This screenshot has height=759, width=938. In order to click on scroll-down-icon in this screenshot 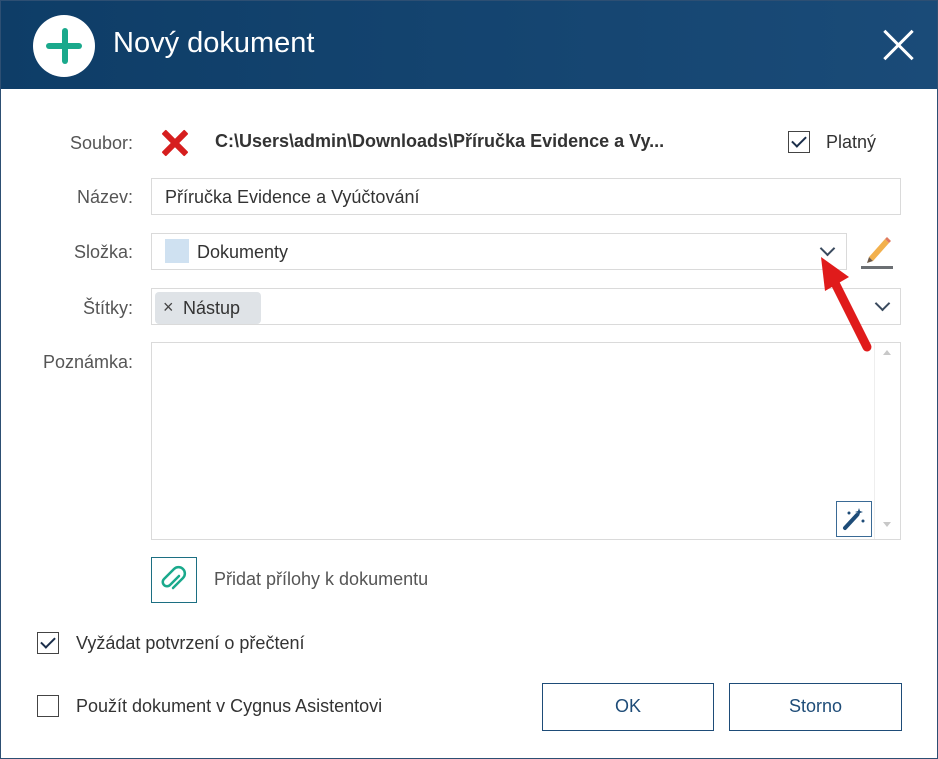, I will do `click(887, 524)`.